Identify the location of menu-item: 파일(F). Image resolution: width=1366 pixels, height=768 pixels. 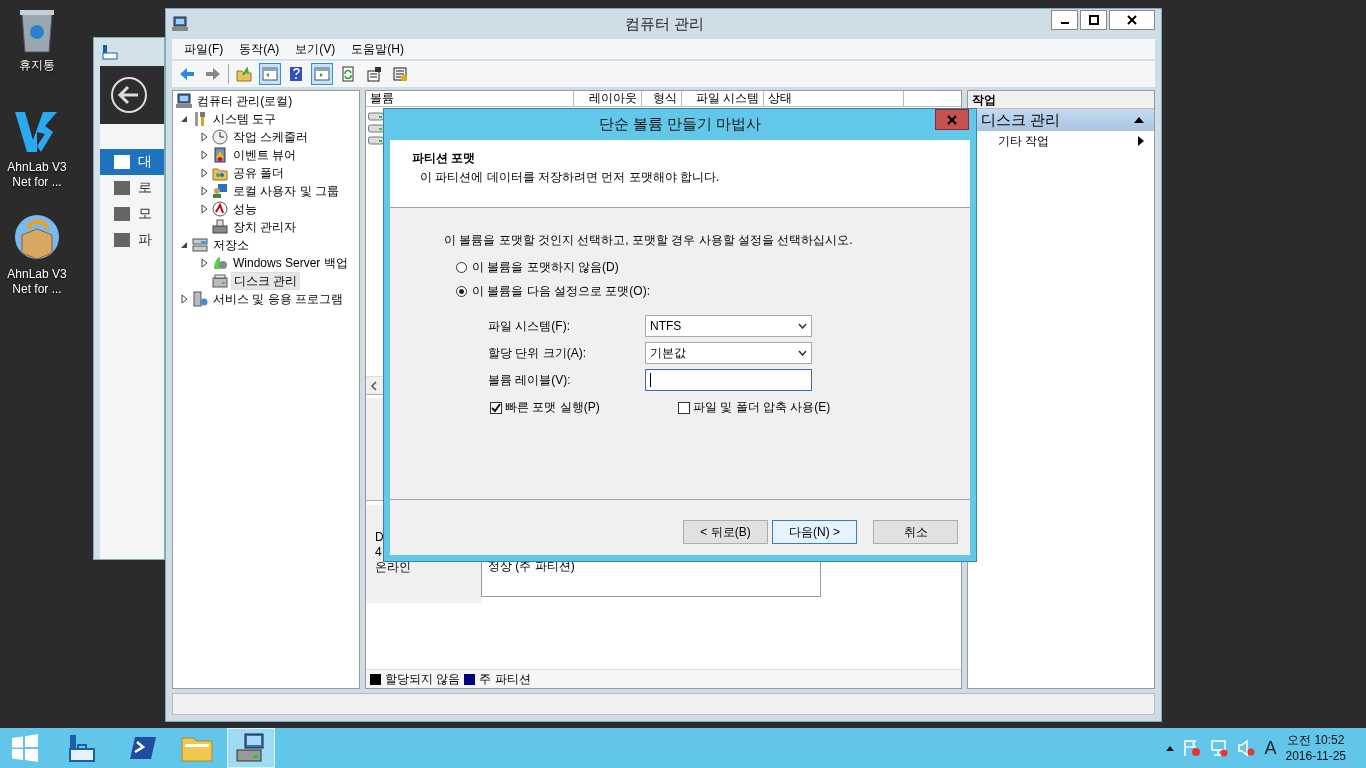
(204, 49).